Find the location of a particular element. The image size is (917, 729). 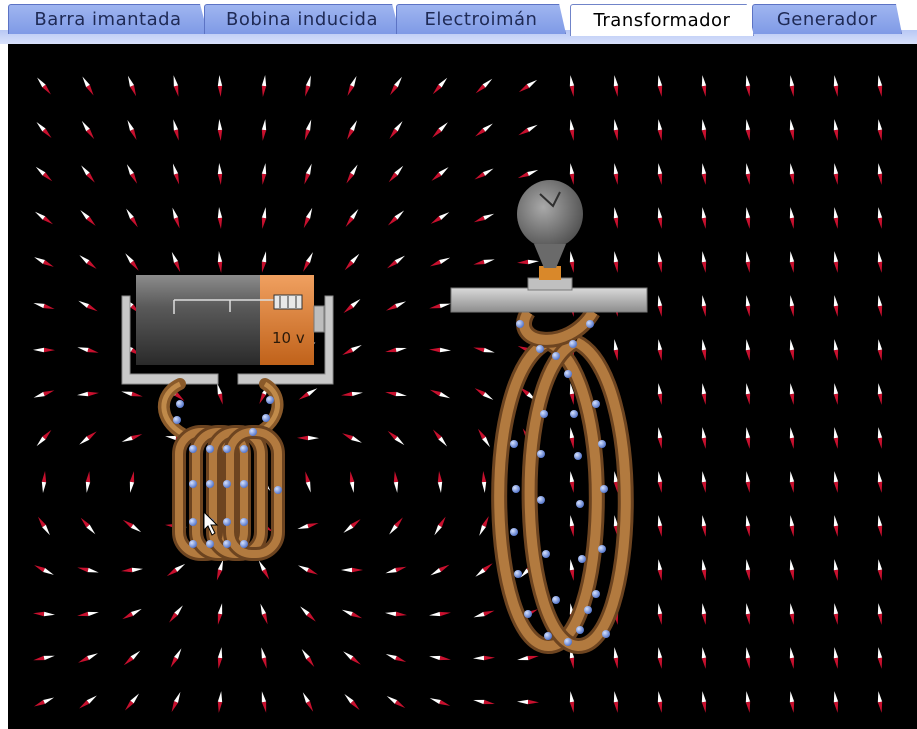

tab-label: Electroimán is located at coordinates (481, 19).